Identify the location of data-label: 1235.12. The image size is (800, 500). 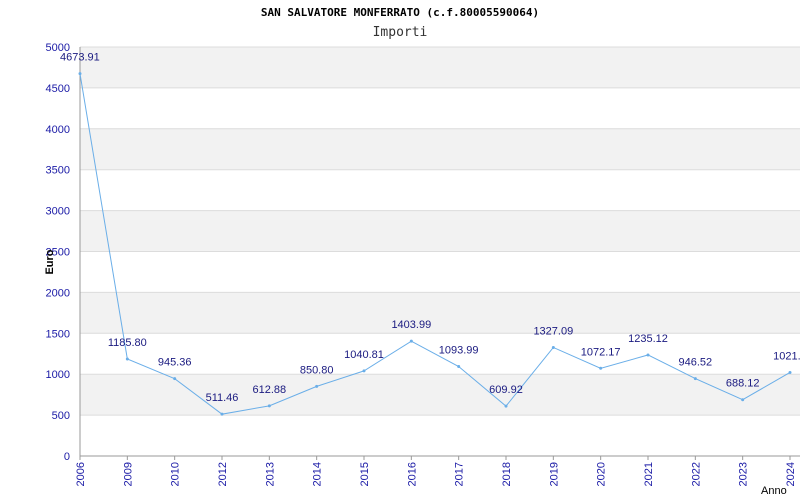
(648, 339).